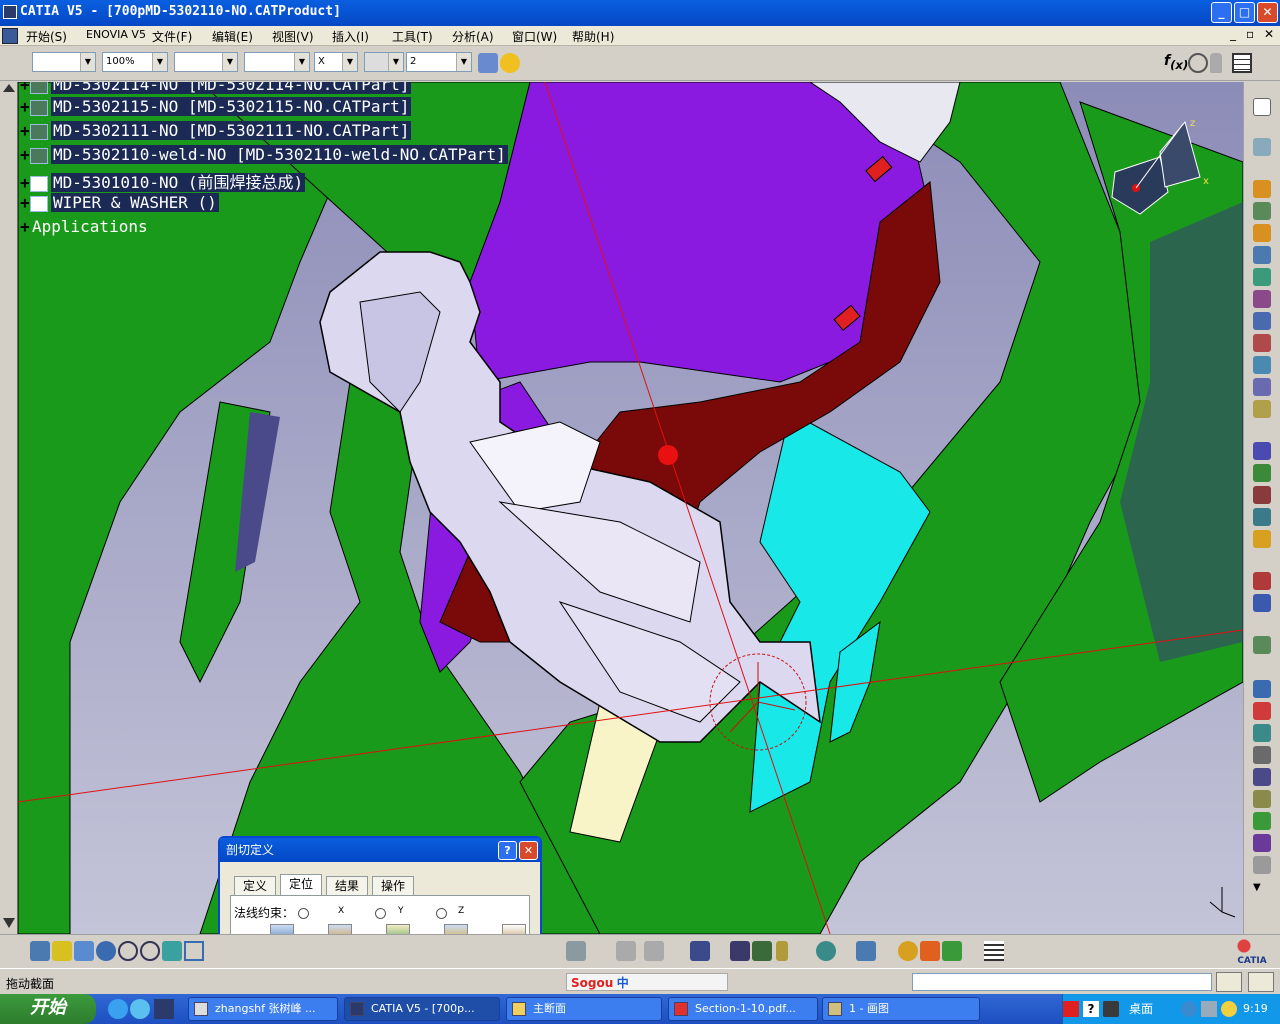 The height and width of the screenshot is (1024, 1280). Describe the element at coordinates (782, 951) in the screenshot. I see `bottle-icon` at that location.